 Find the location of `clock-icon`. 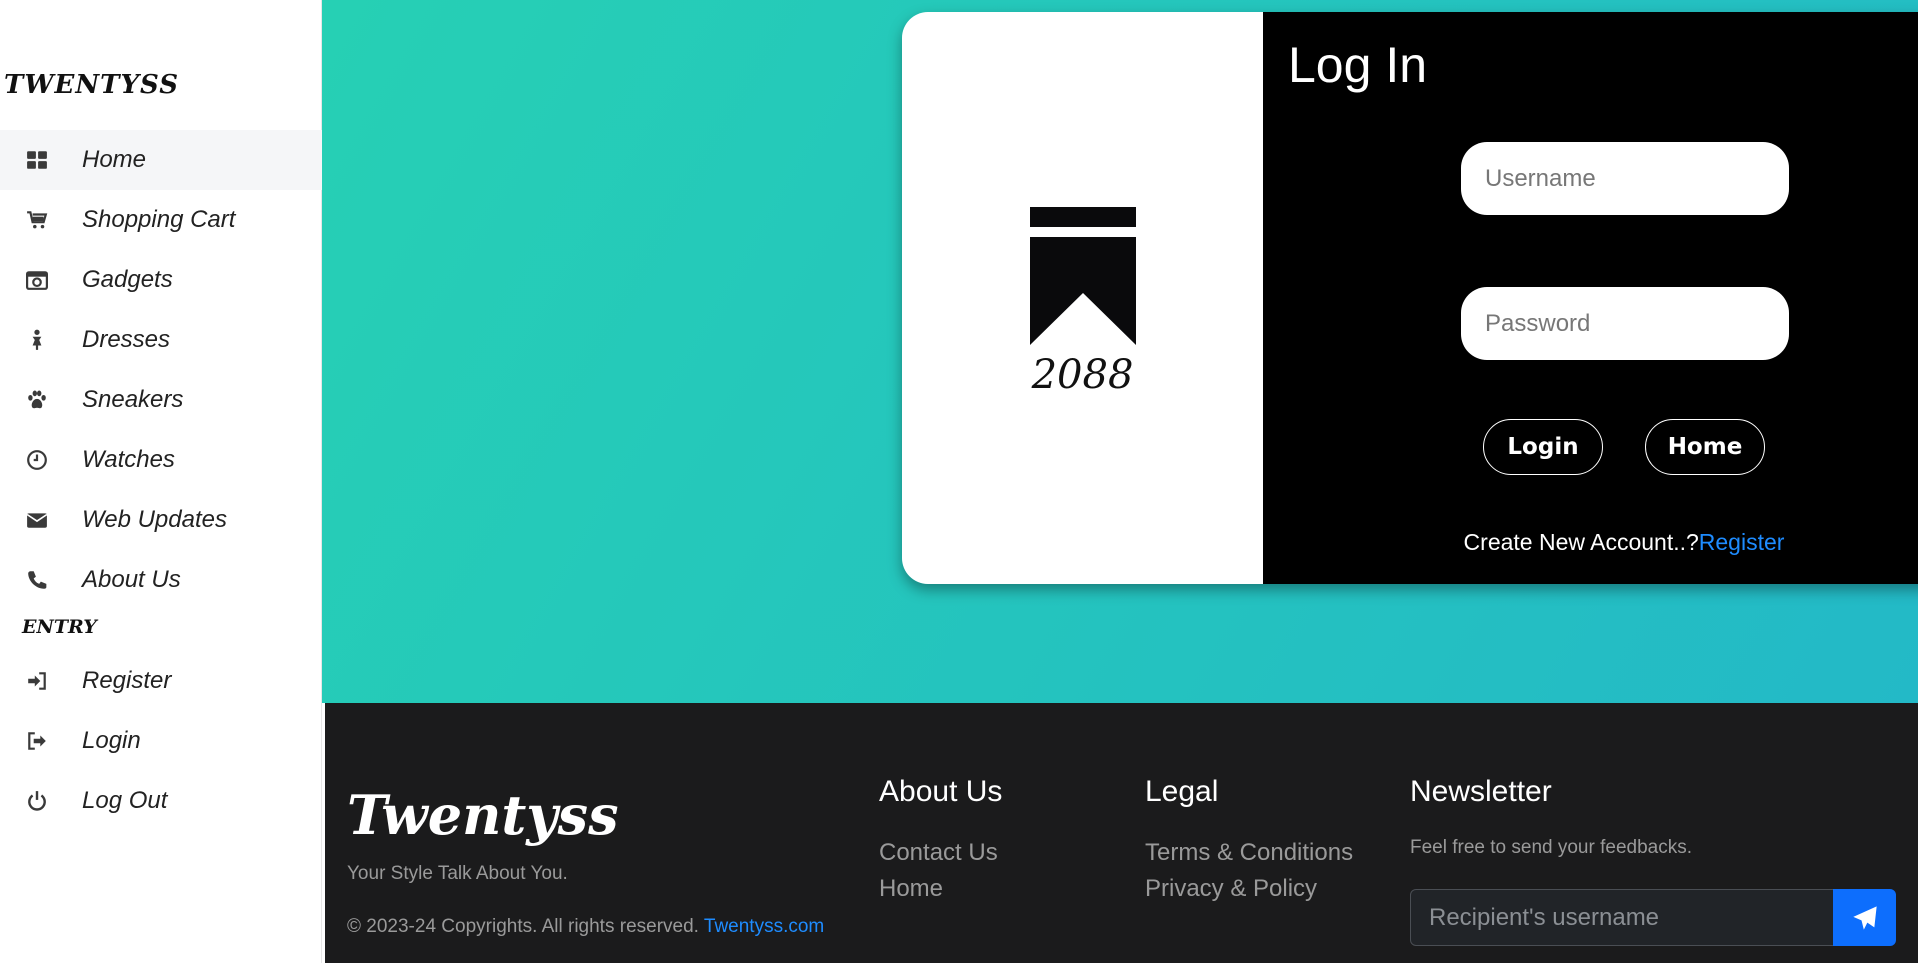

clock-icon is located at coordinates (37, 460).